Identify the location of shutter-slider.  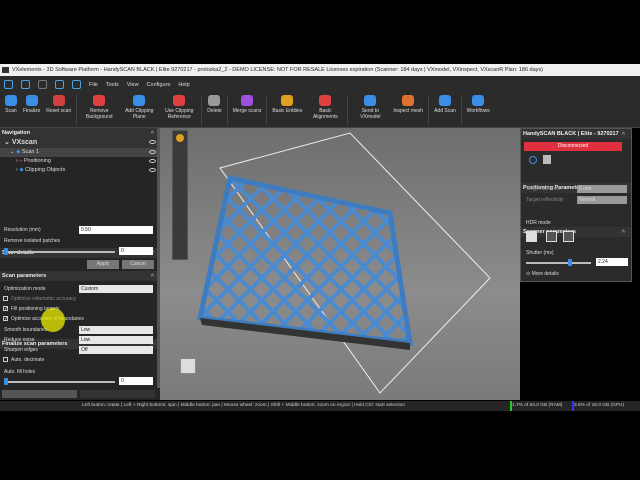
(558, 263).